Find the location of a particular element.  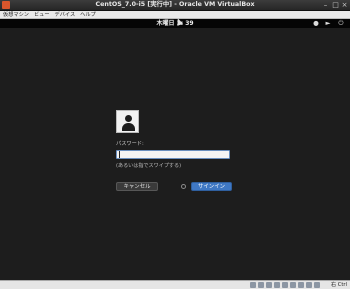

statusbar: 右 Ctrl is located at coordinates (175, 284).